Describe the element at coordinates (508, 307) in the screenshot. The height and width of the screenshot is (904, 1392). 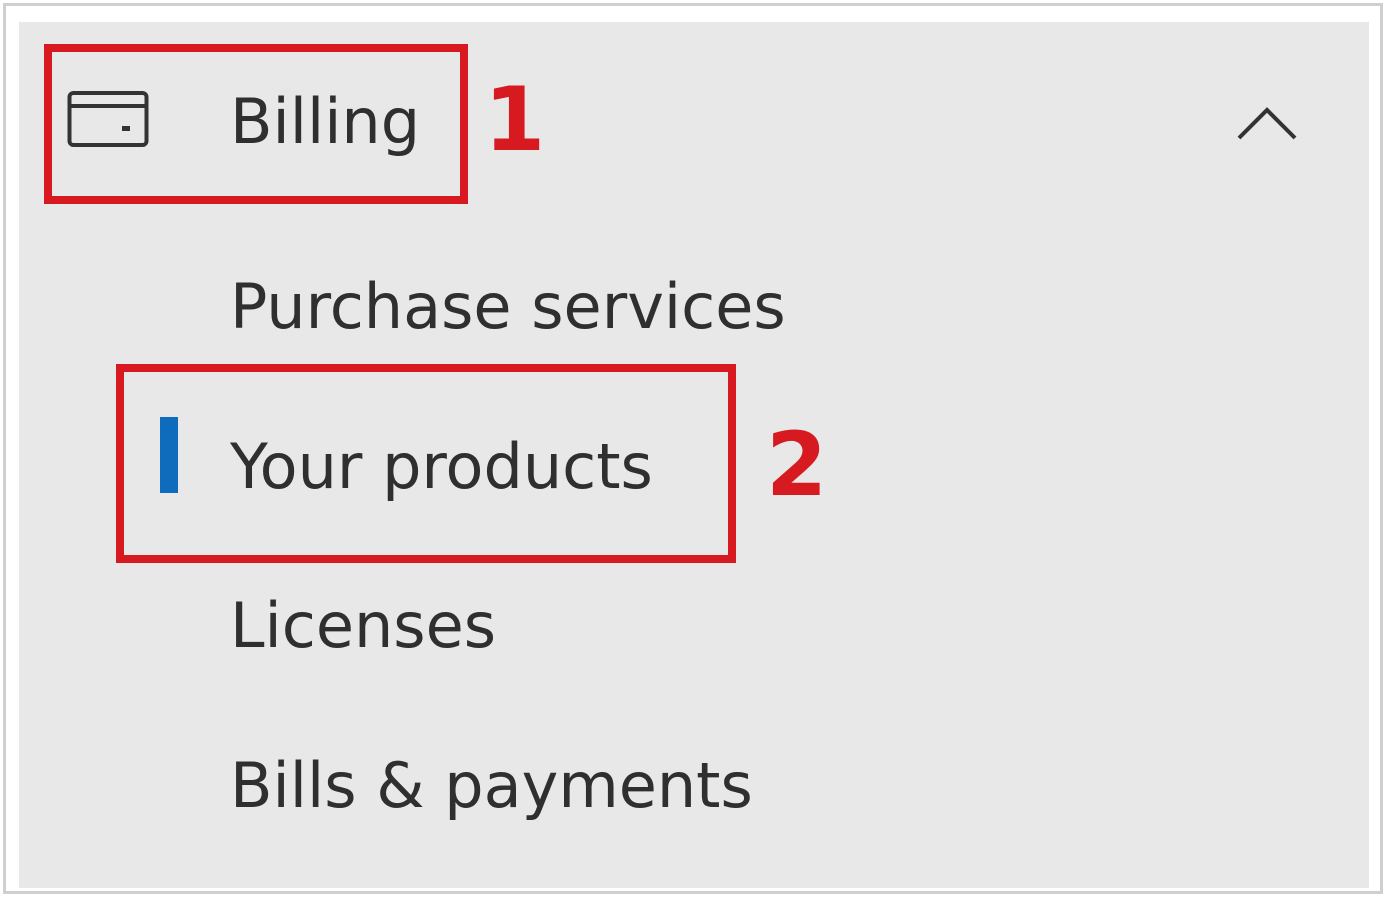
I see `nav-item-purchase-services: Purchase services` at that location.